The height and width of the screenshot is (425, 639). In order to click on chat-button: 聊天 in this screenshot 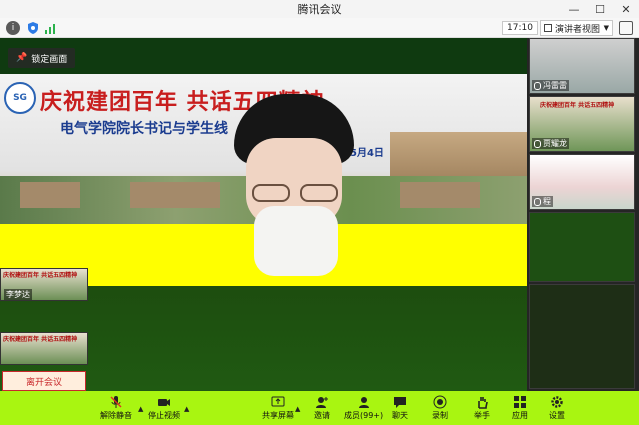, I will do `click(400, 408)`.